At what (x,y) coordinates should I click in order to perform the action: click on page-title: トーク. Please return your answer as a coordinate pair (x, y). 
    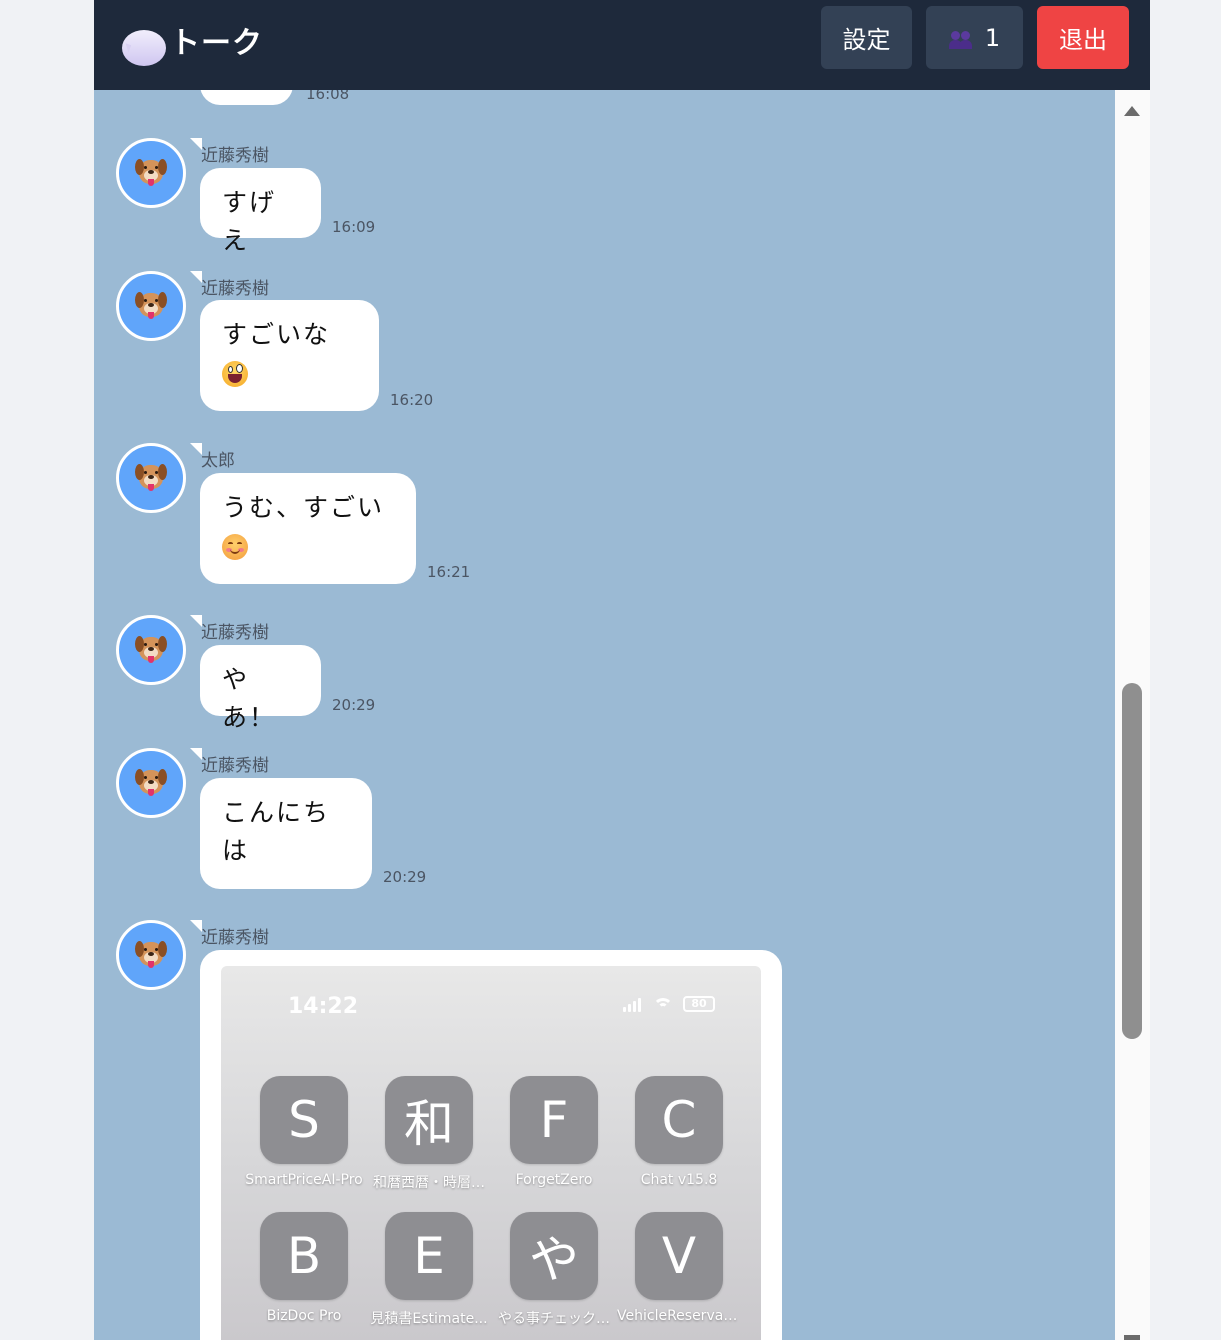
    Looking at the image, I should click on (216, 43).